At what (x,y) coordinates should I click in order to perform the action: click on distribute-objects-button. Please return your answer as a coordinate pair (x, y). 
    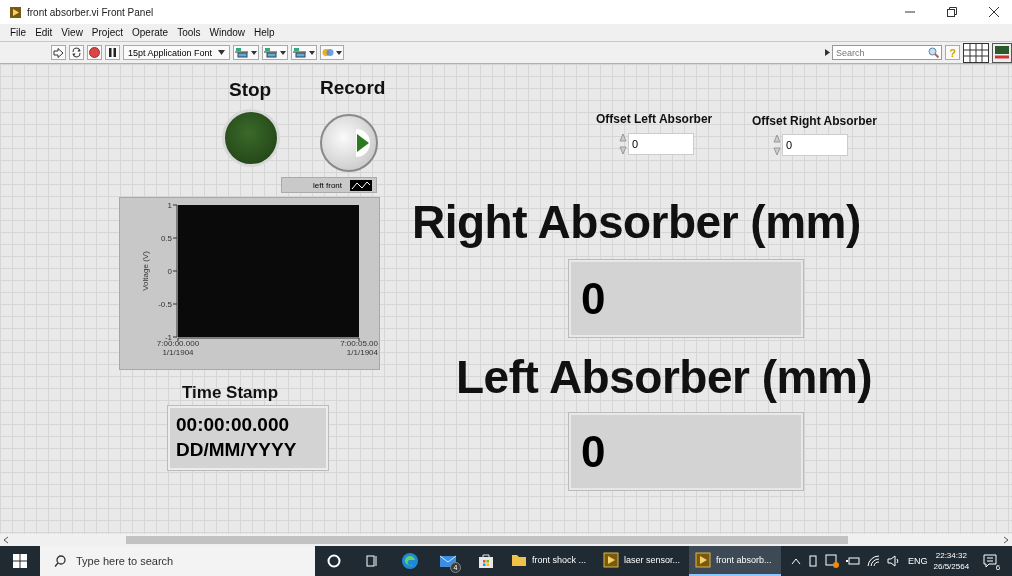
    Looking at the image, I should click on (275, 52).